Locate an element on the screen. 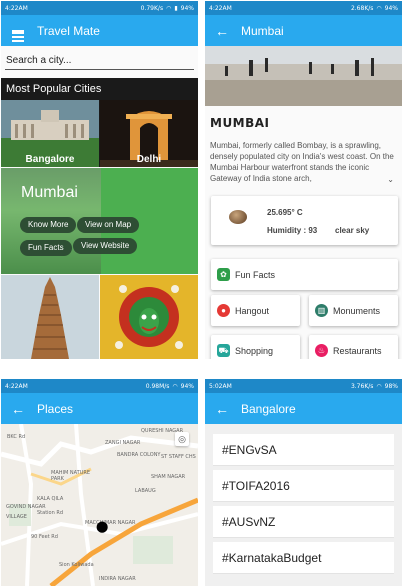 The image size is (407, 586). restaurant-icon: ♨ is located at coordinates (321, 350).